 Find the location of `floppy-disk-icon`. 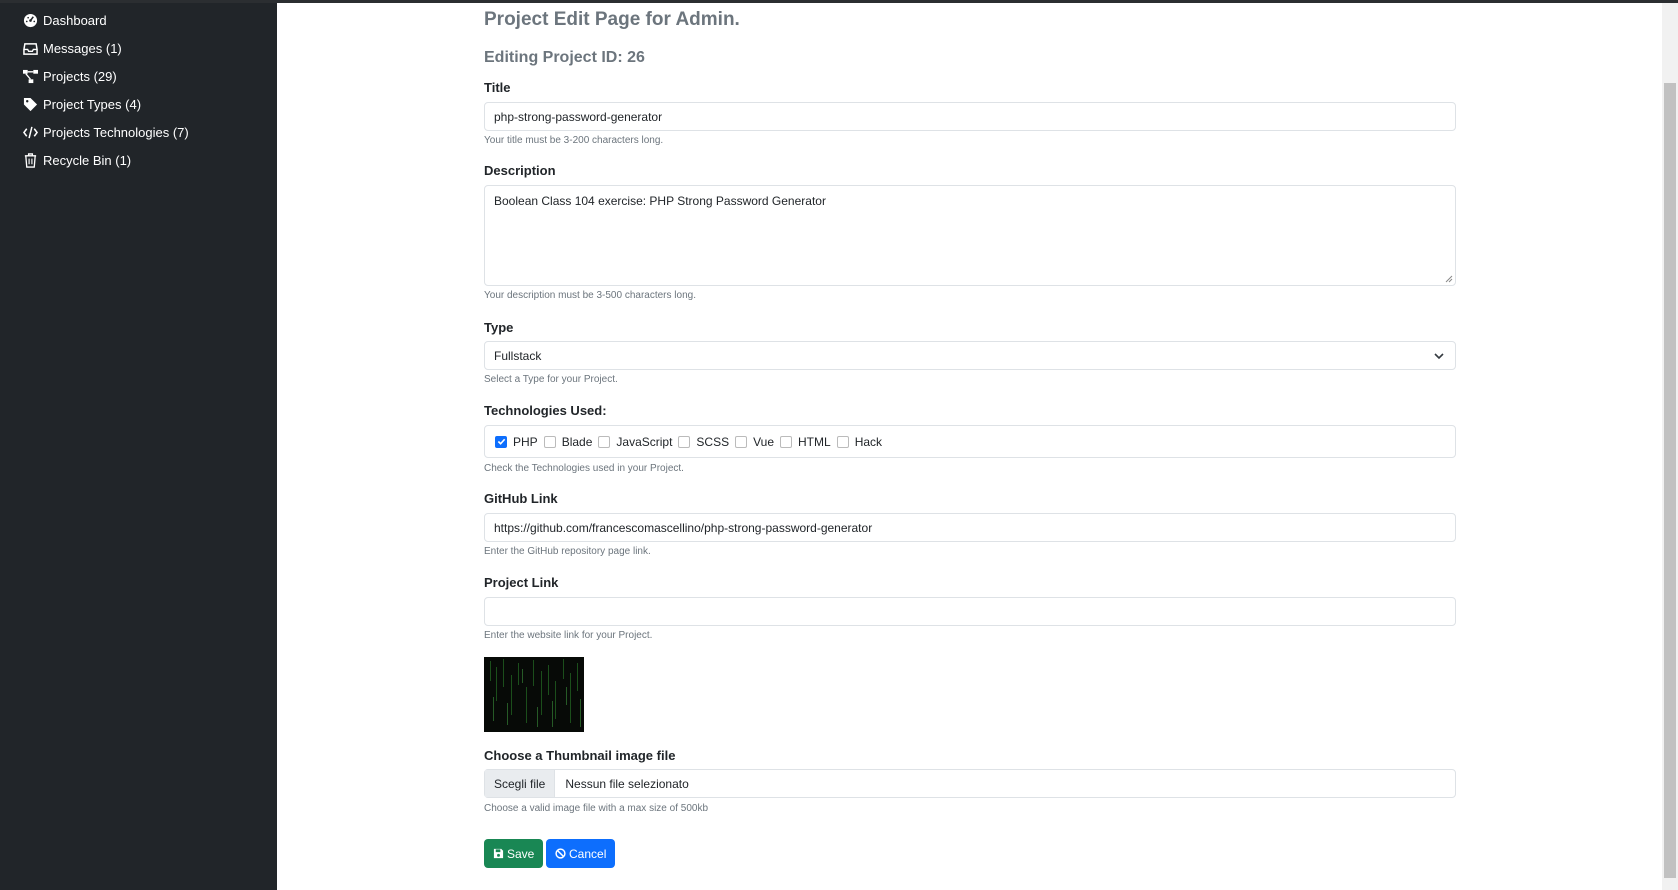

floppy-disk-icon is located at coordinates (498, 853).